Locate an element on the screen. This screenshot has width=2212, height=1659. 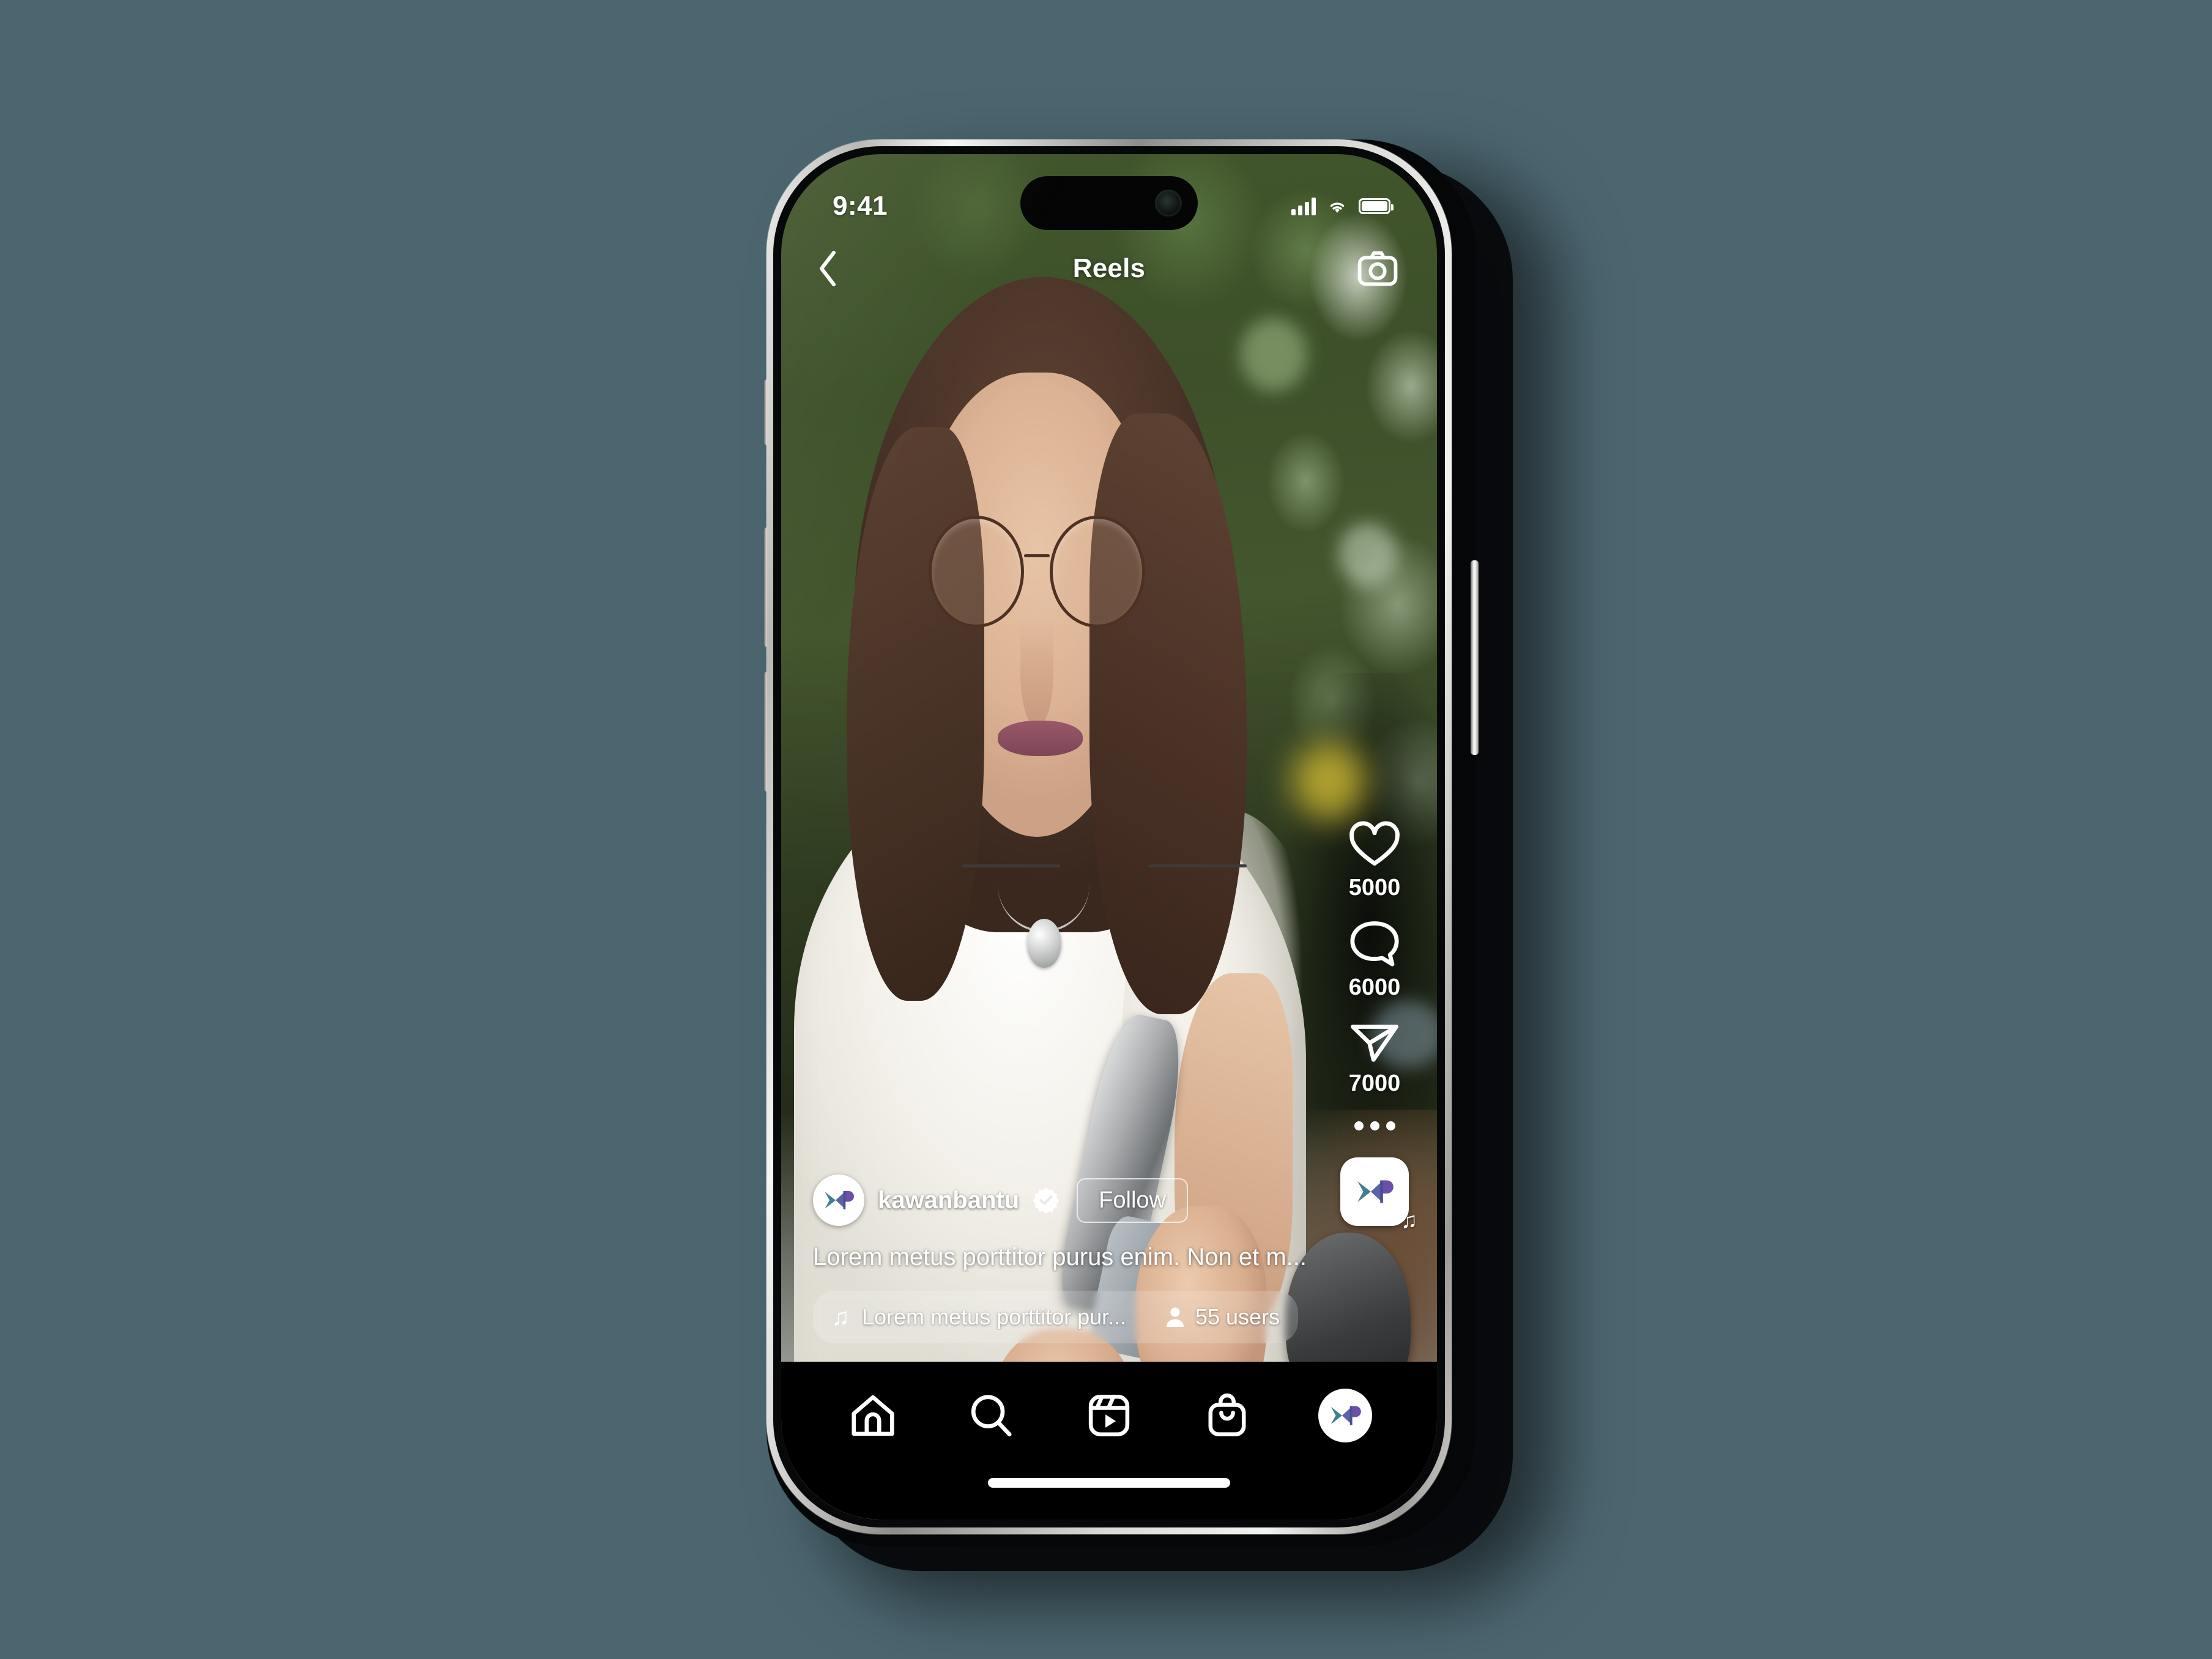
comment-icon is located at coordinates (1374, 944).